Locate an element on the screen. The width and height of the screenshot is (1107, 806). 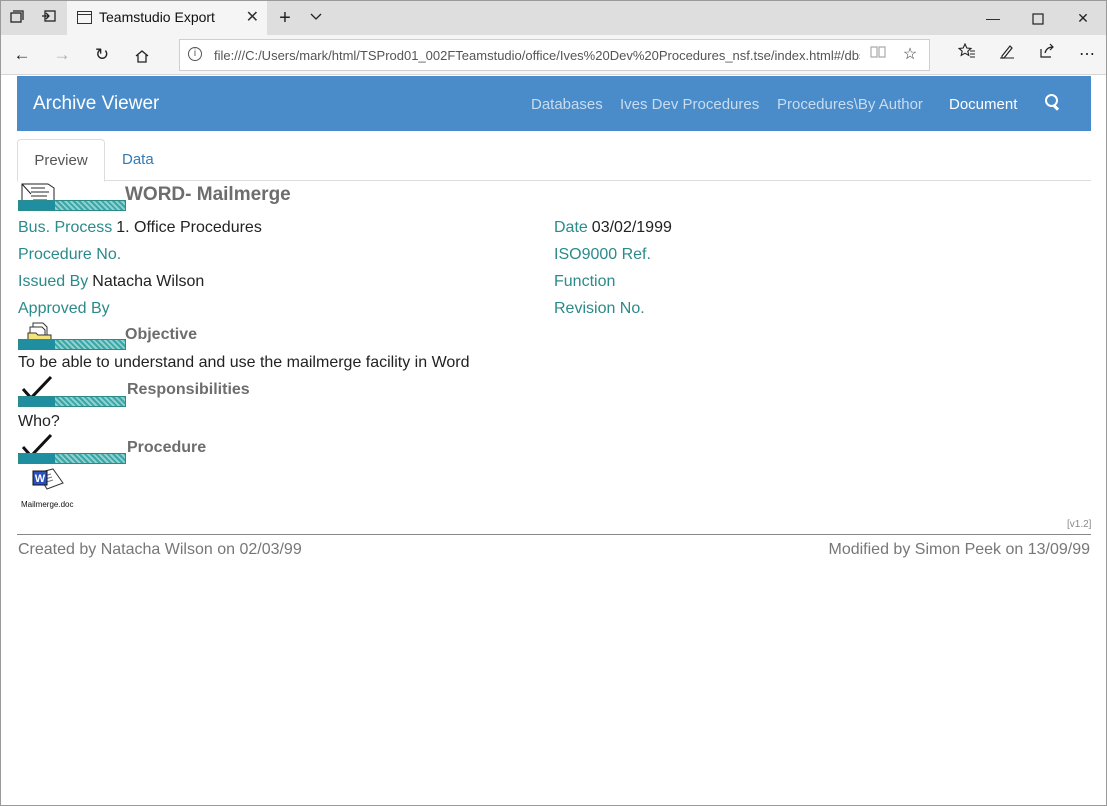
page-icon is located at coordinates (84, 17).